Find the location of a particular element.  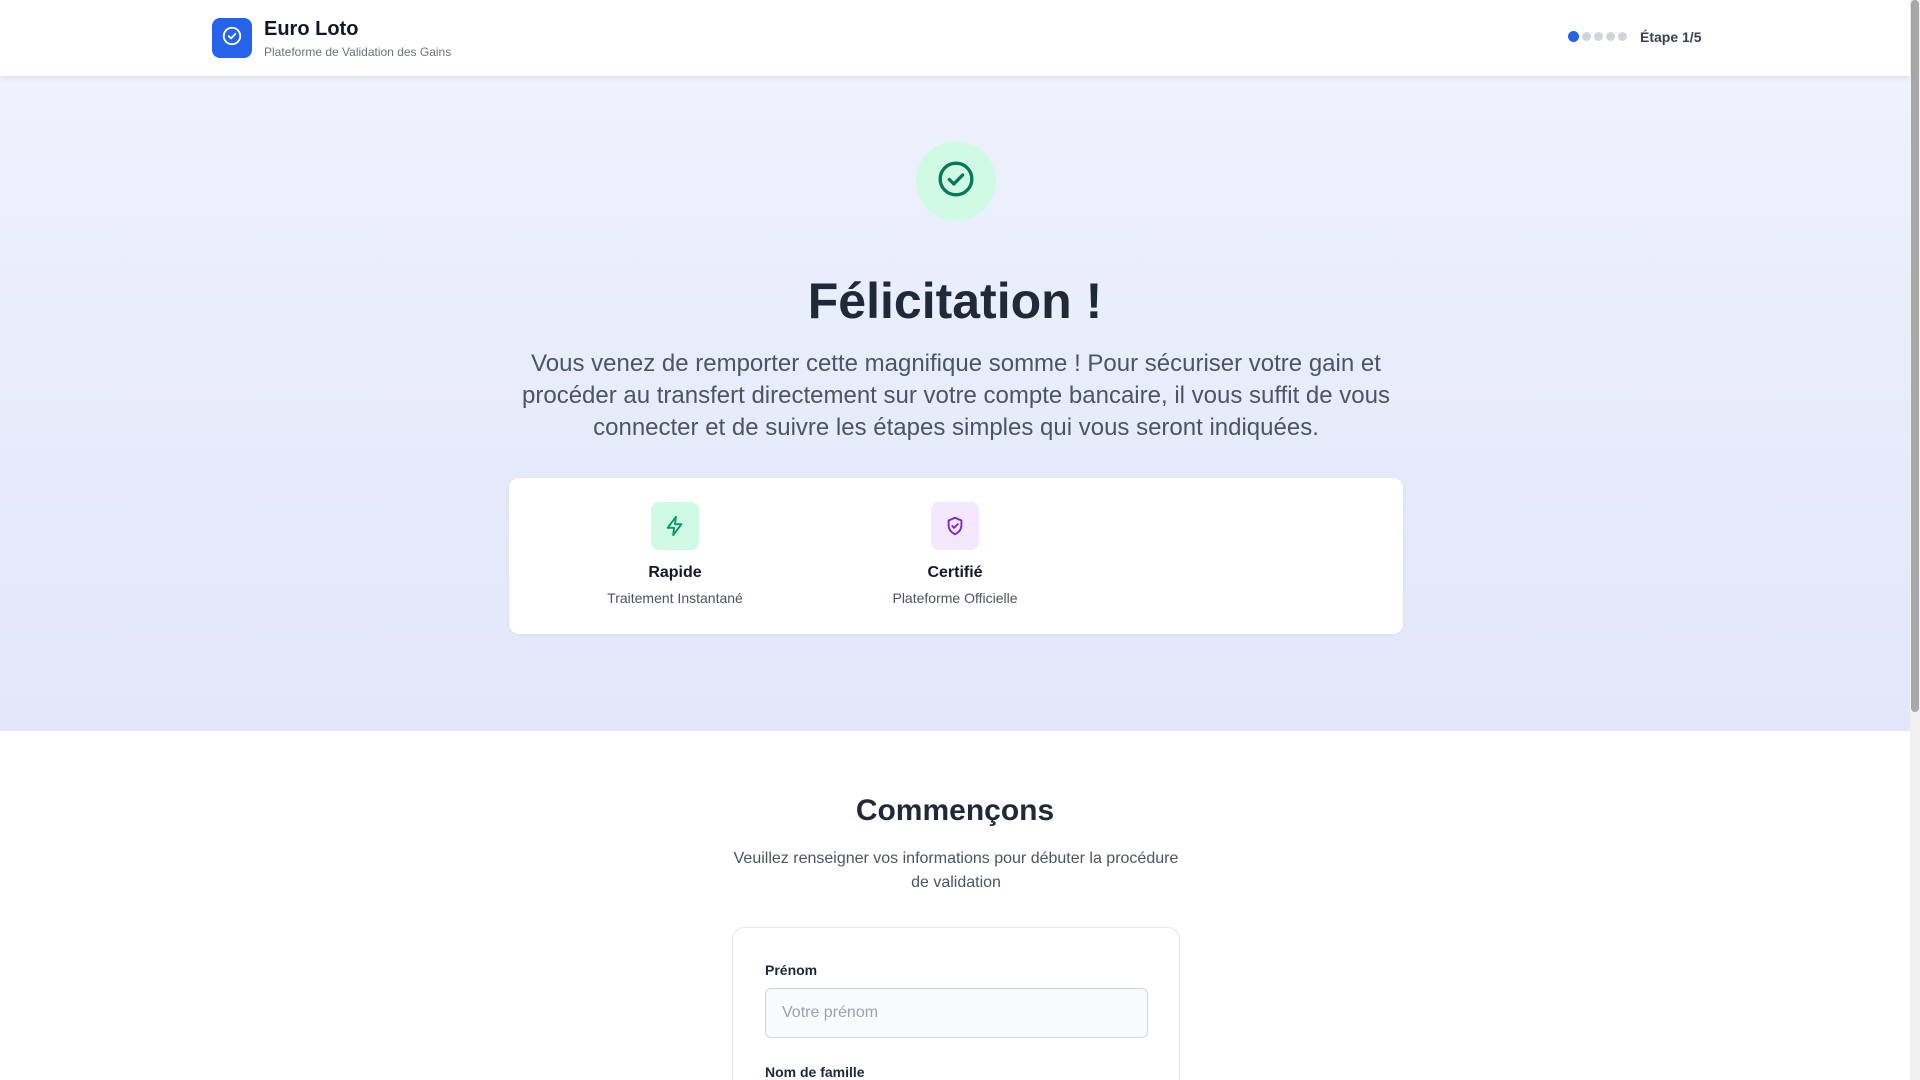

feature-certifie: Certifié Plateforme Officielle is located at coordinates (955, 542).